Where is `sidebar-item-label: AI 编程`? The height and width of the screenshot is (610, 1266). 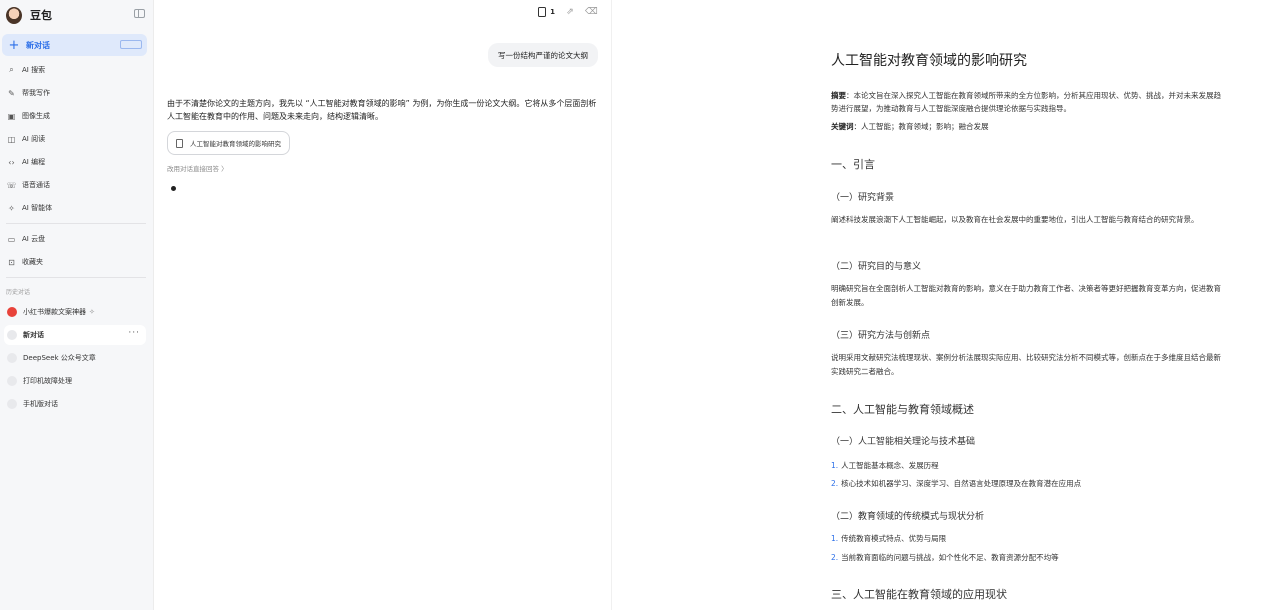
sidebar-item-label: AI 编程 is located at coordinates (34, 162).